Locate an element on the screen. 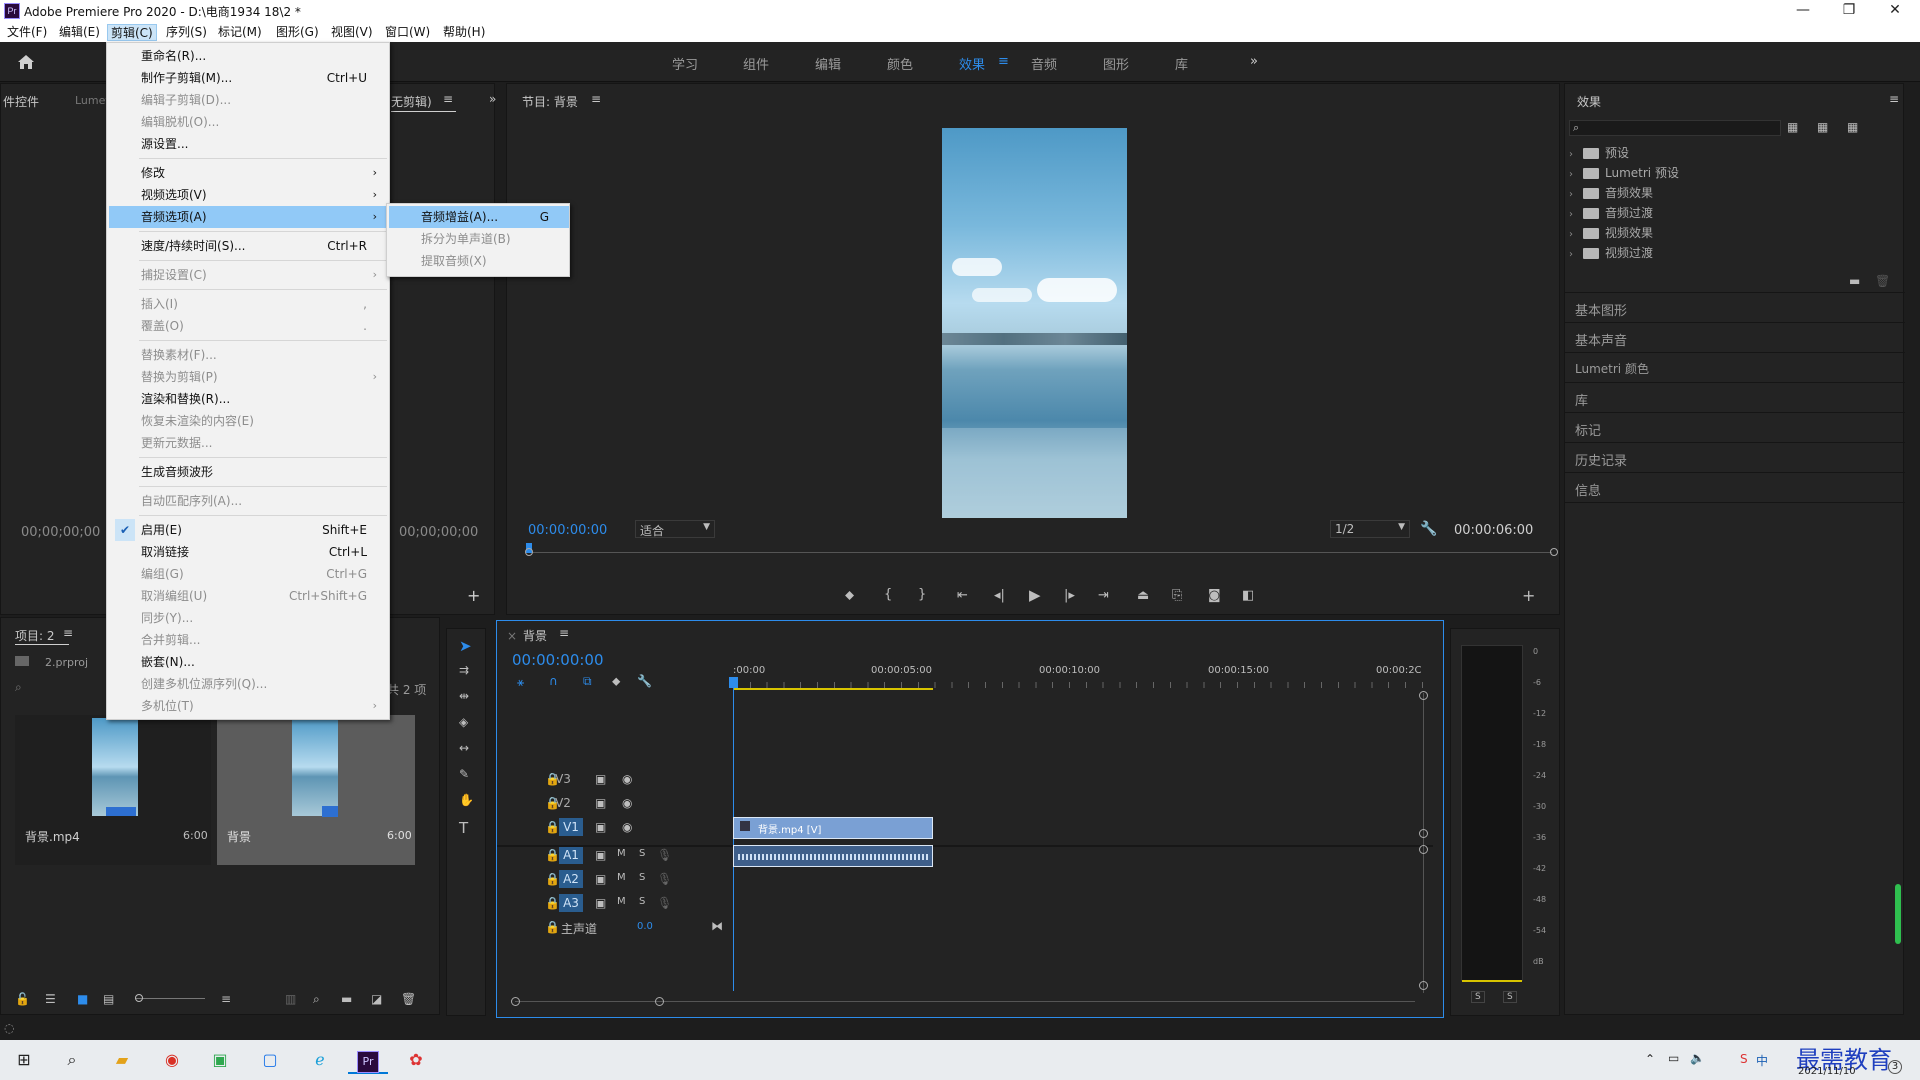  export-frame-icon: ◙ is located at coordinates (1214, 595).